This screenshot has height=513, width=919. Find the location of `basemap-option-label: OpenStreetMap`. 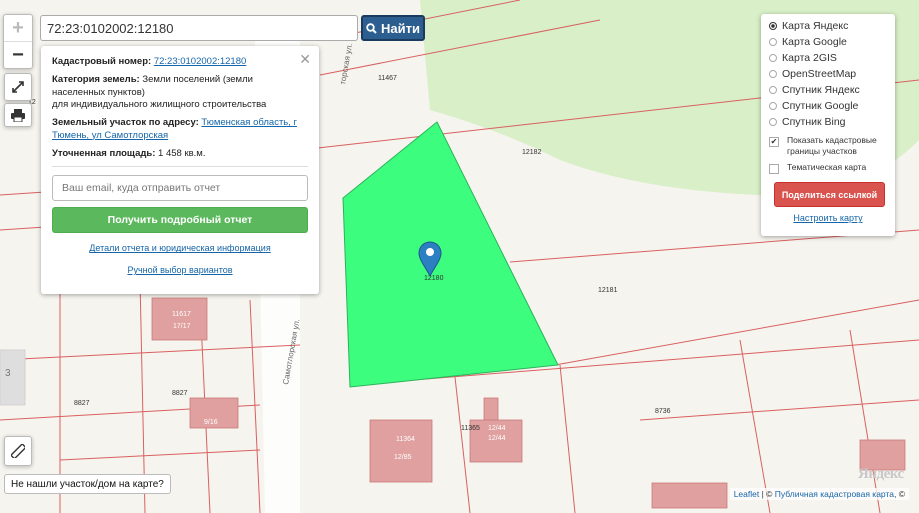

basemap-option-label: OpenStreetMap is located at coordinates (819, 74).